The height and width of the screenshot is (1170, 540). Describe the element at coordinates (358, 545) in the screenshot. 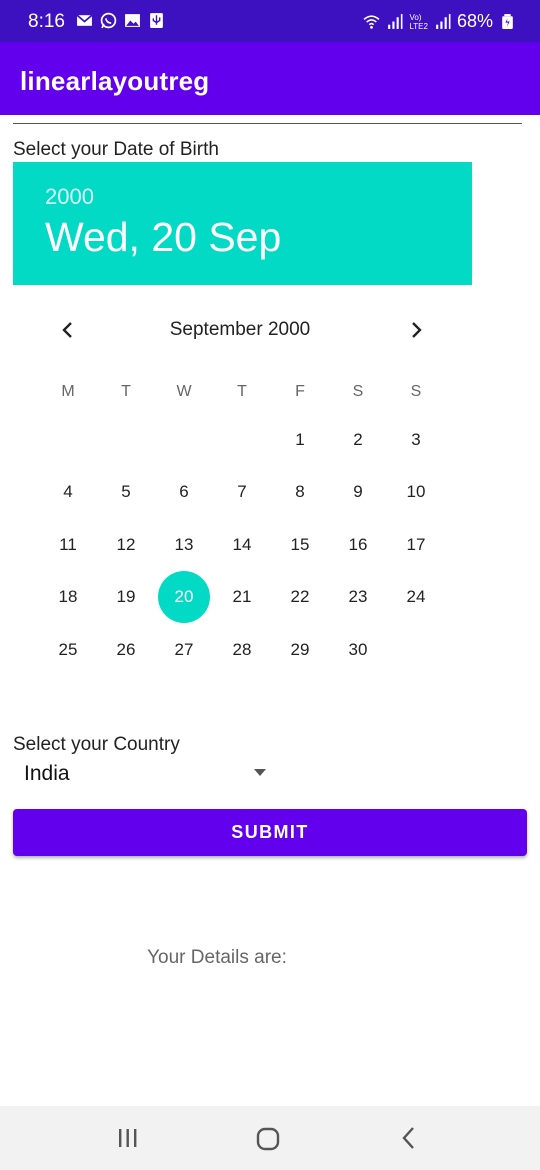

I see `calendar-day: 16` at that location.